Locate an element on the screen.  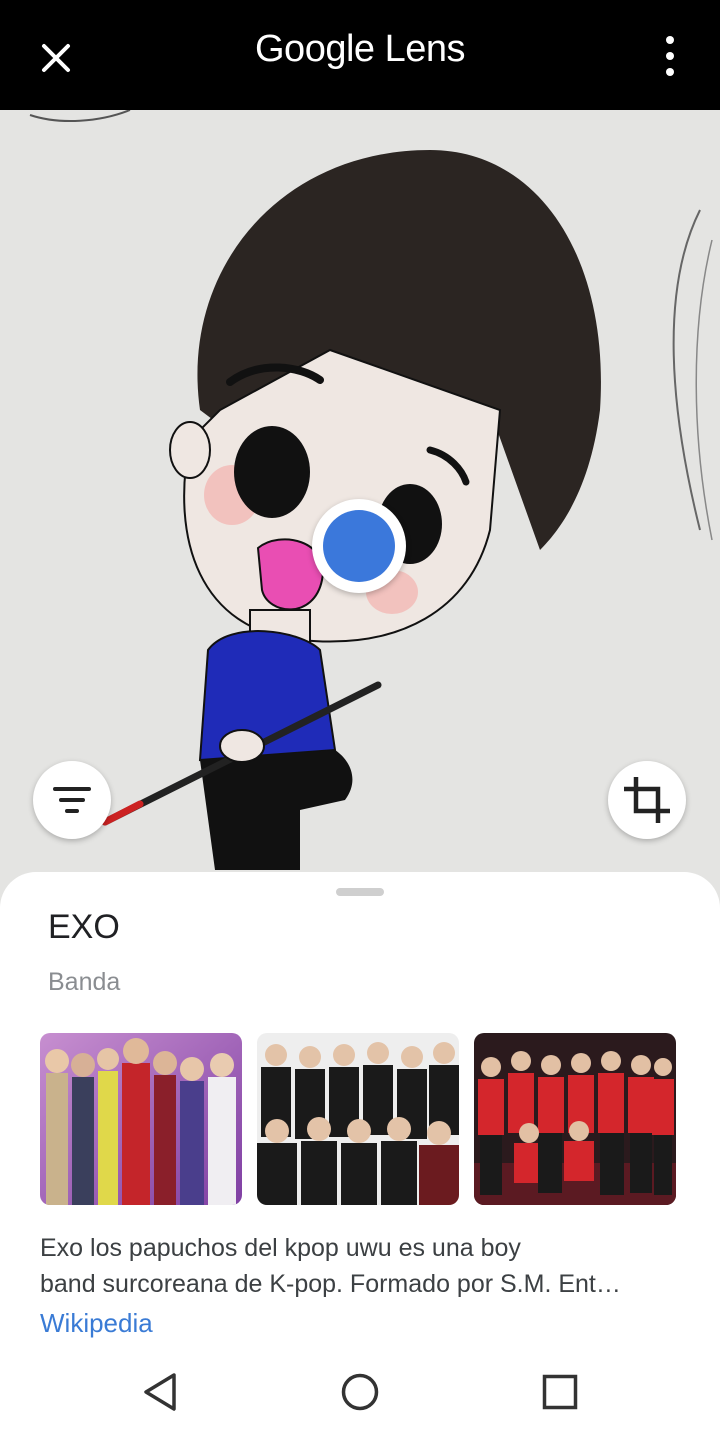
image-thumbnails is located at coordinates (358, 1119).